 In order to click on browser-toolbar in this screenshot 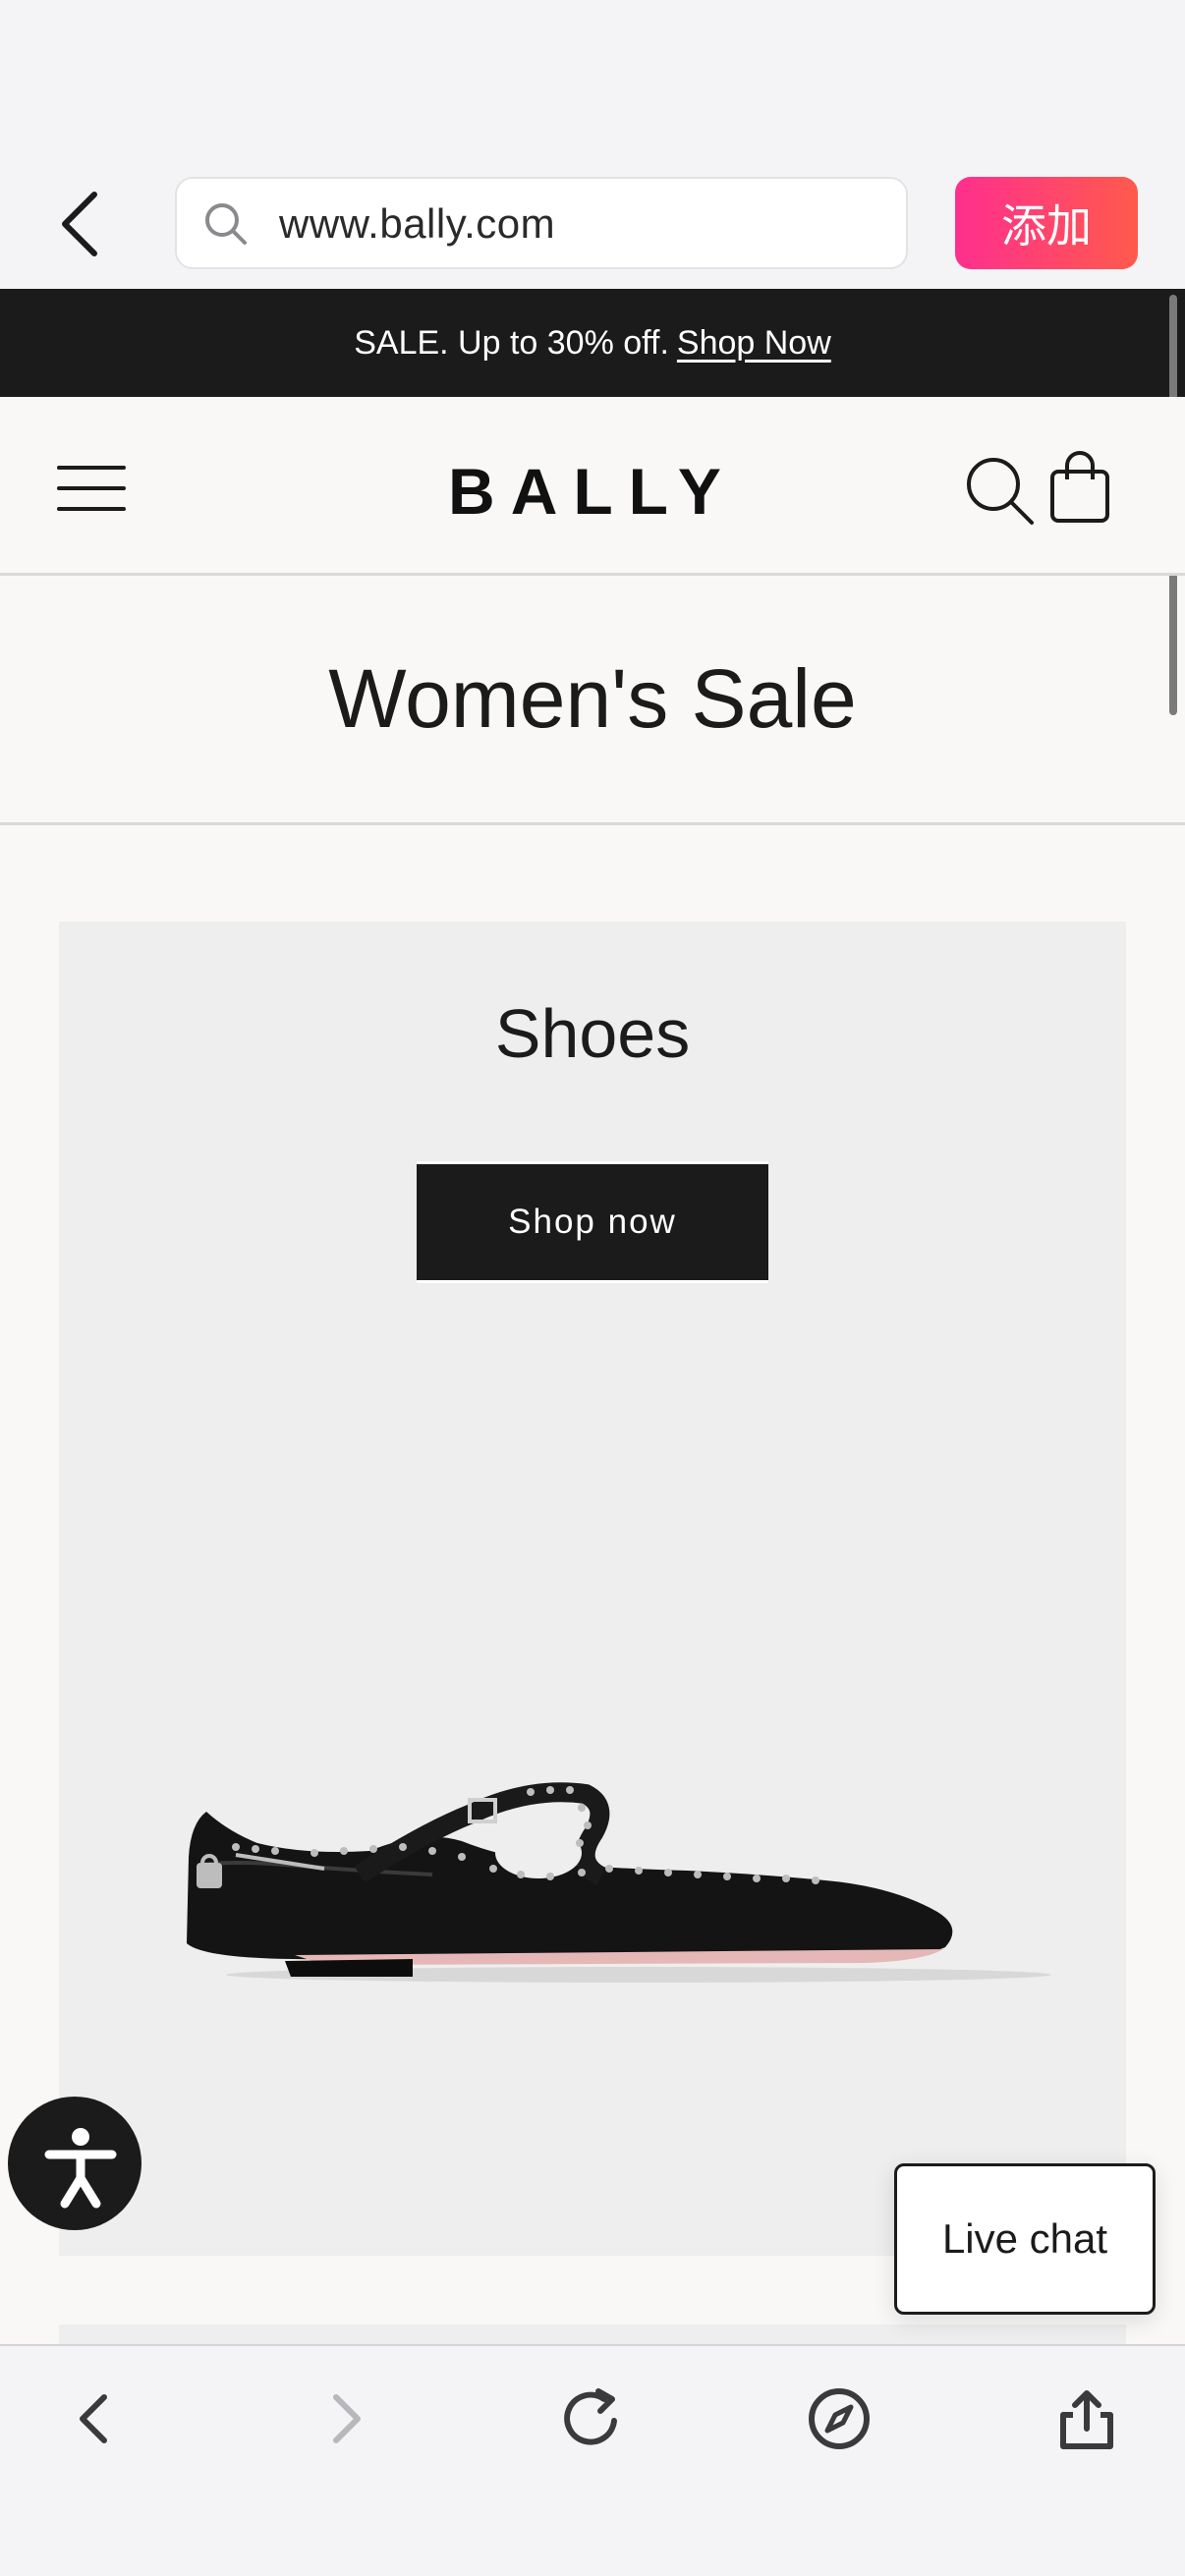, I will do `click(592, 2460)`.